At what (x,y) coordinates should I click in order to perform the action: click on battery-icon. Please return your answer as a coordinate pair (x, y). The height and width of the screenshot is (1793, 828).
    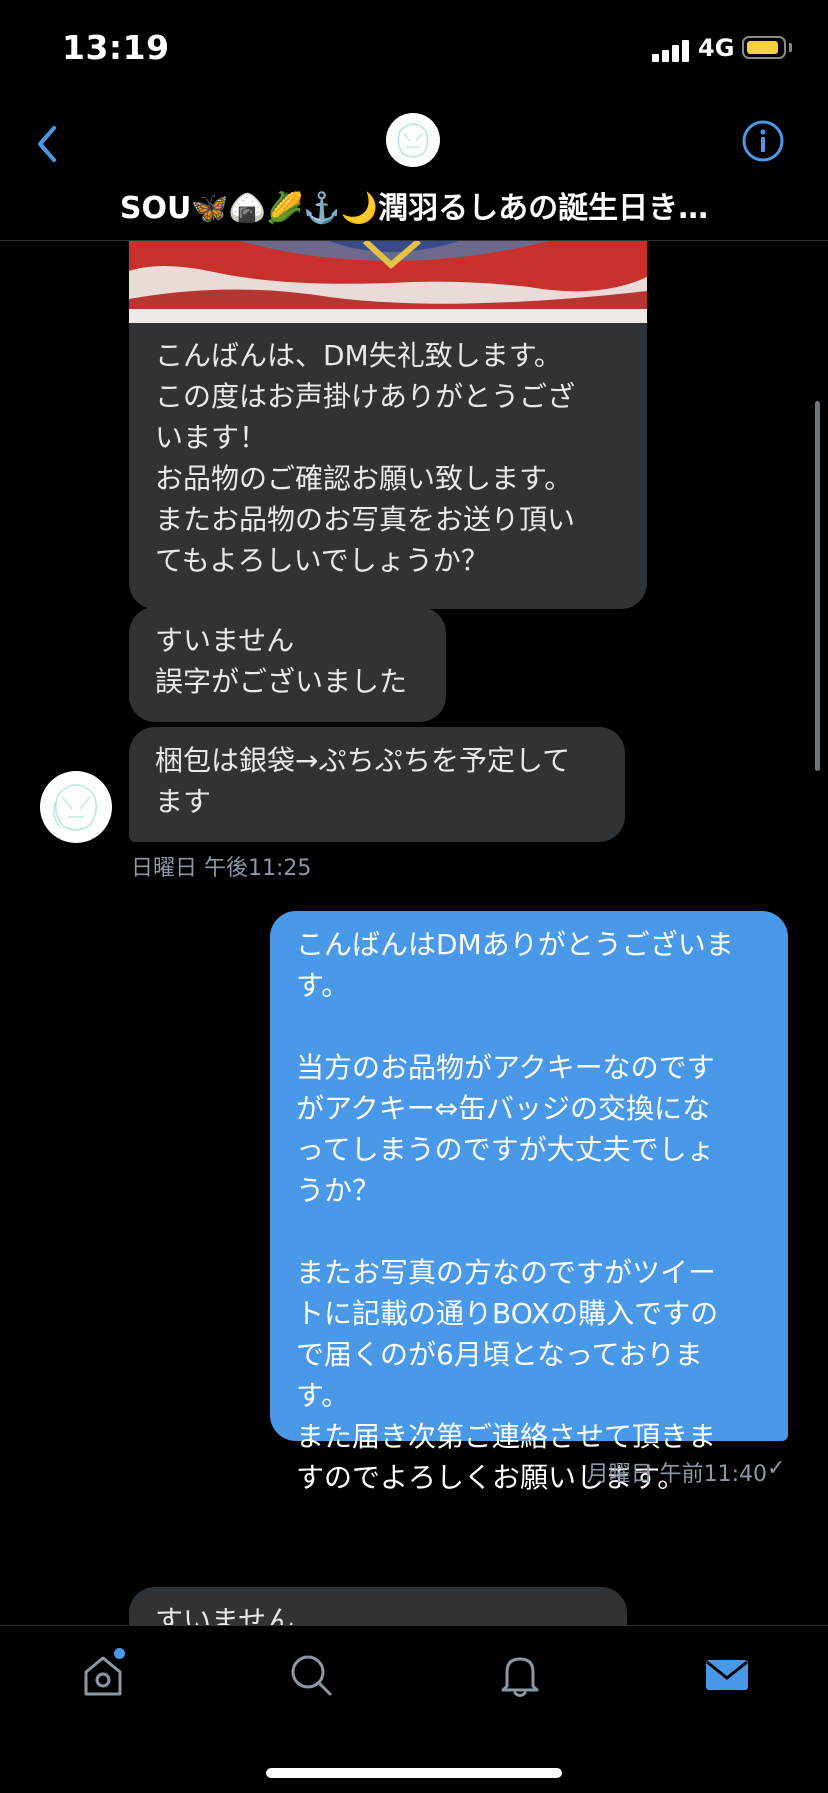
    Looking at the image, I should click on (764, 47).